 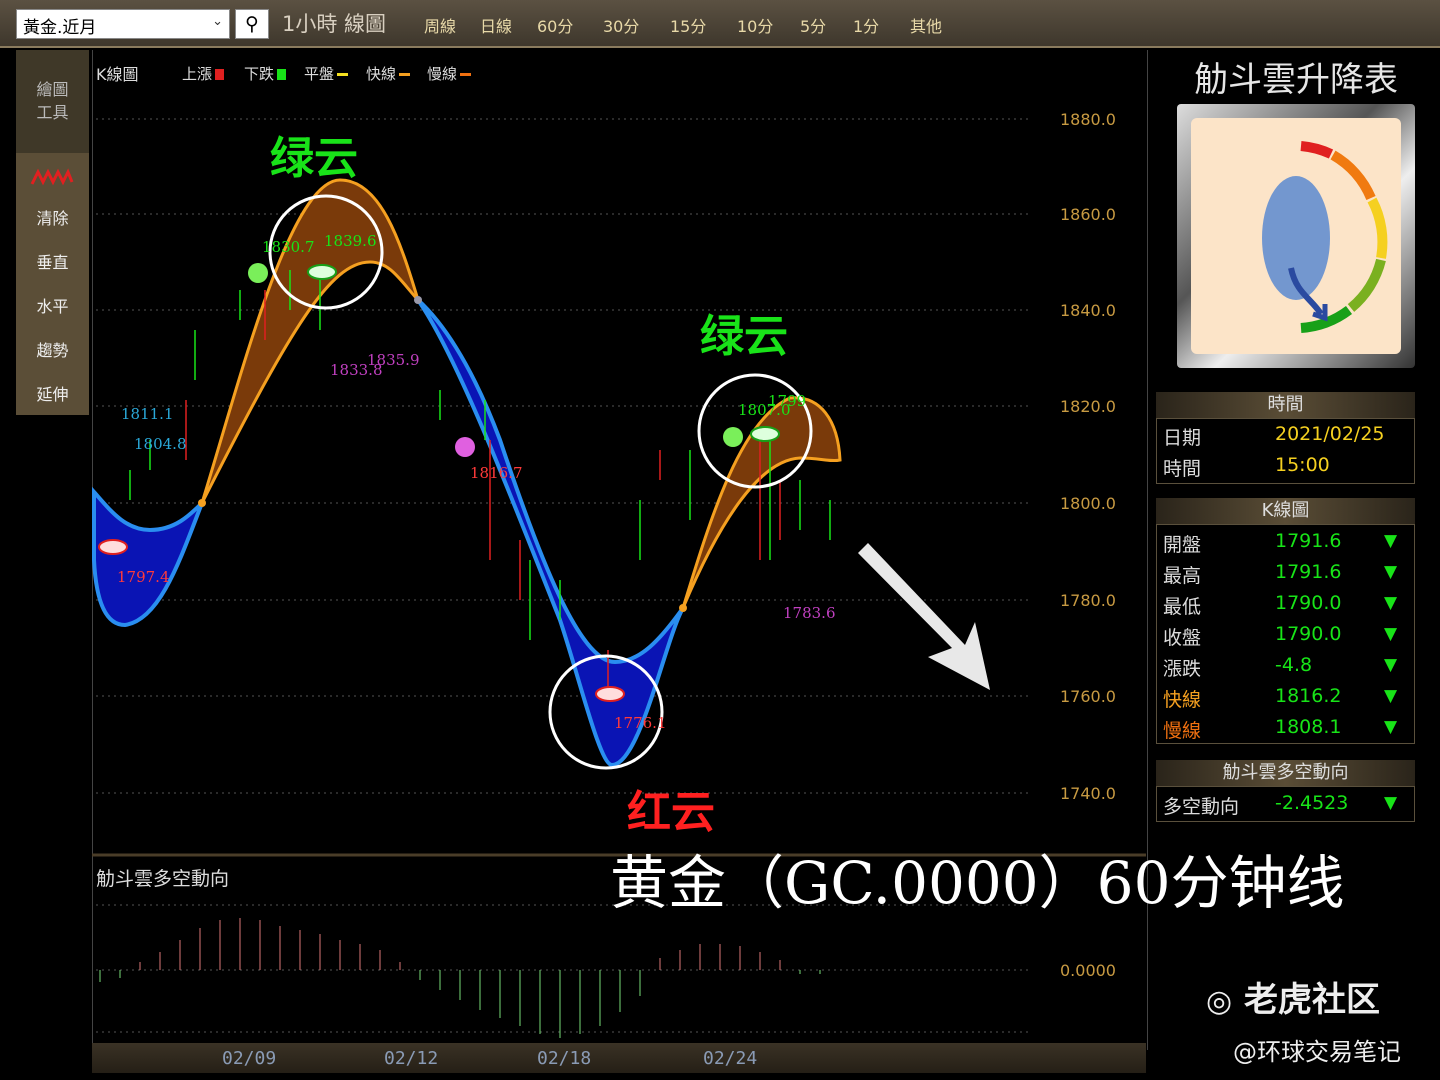 I want to click on indicator-bars-negative, so click(x=460, y=1004).